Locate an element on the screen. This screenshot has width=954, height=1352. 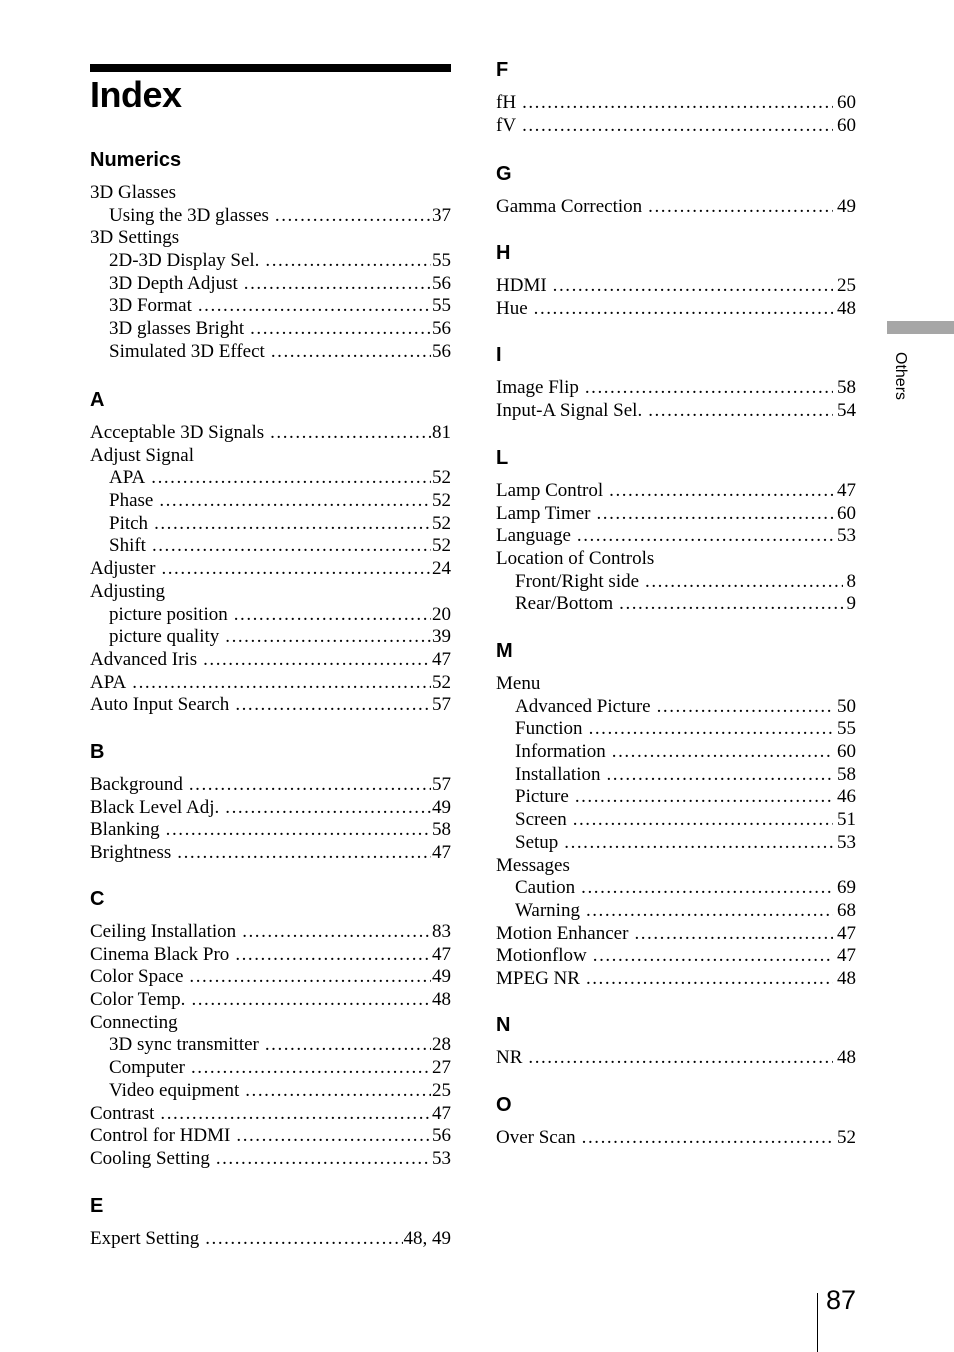
index-term: Color Space is located at coordinates (137, 977).